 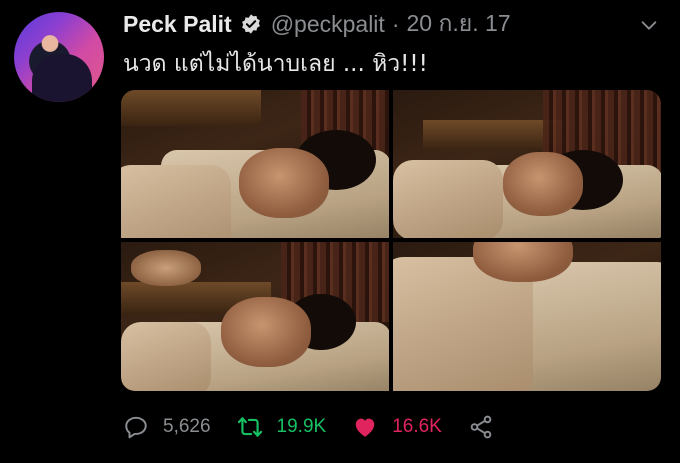 I want to click on retweet-button: 19.9K, so click(x=282, y=427).